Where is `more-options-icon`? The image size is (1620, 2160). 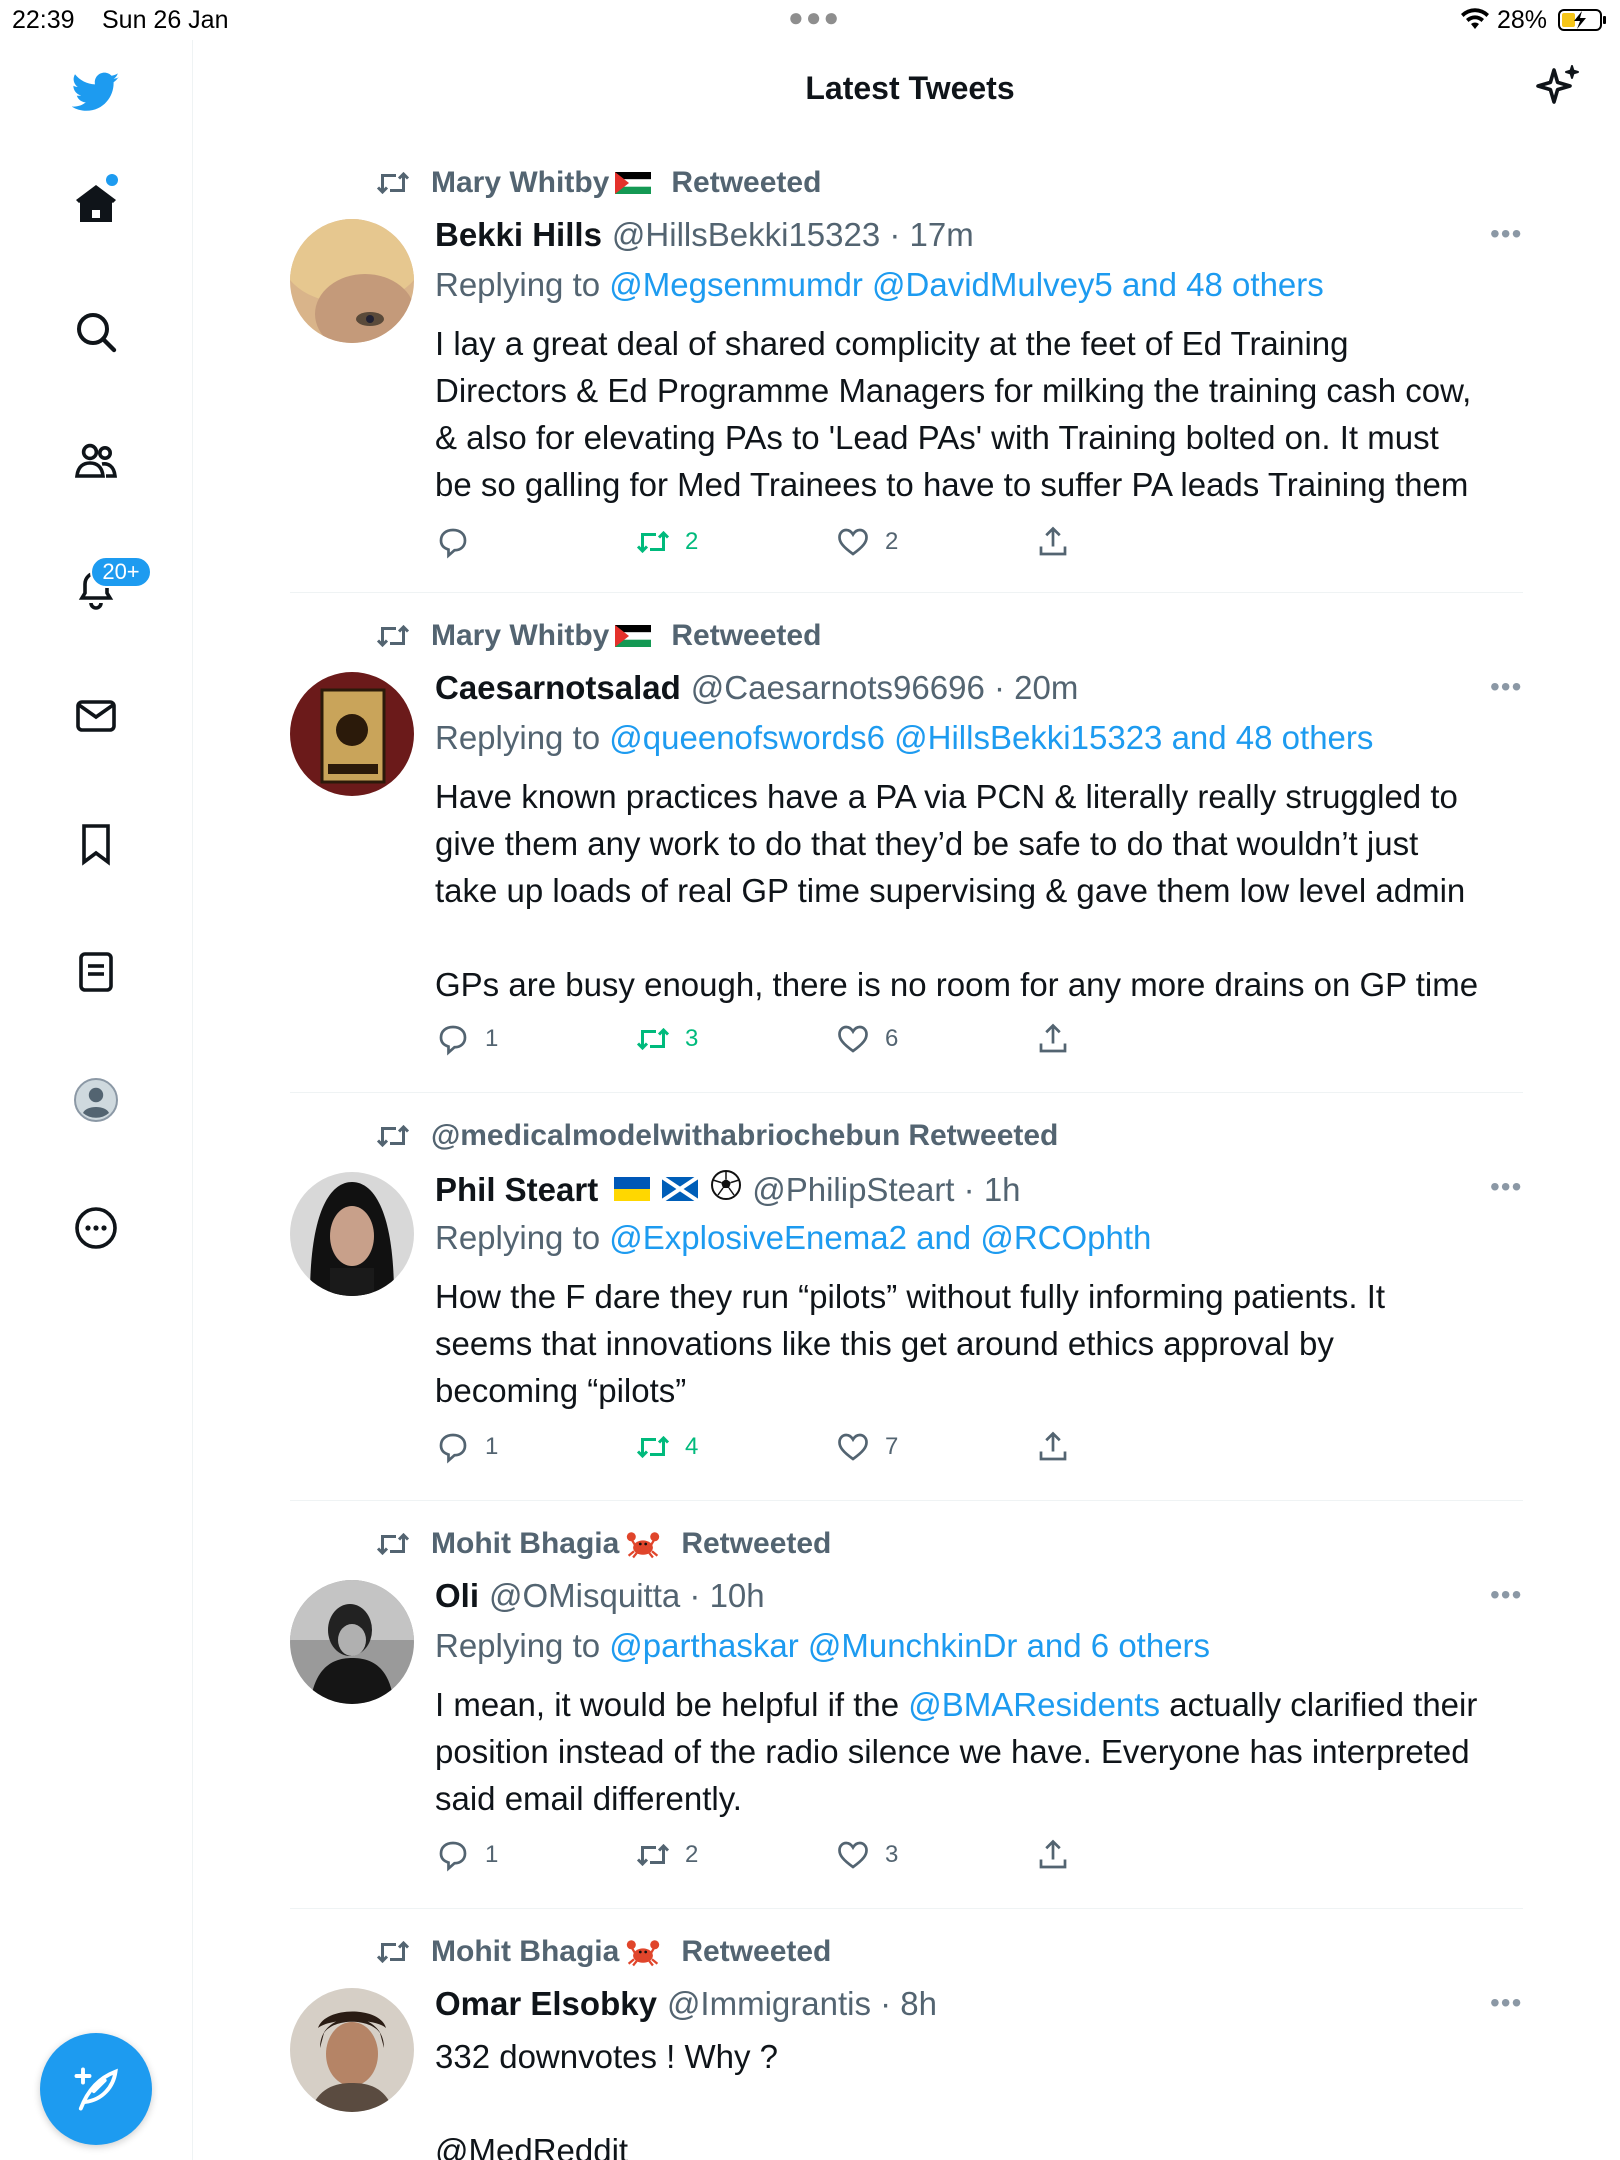 more-options-icon is located at coordinates (96, 1228).